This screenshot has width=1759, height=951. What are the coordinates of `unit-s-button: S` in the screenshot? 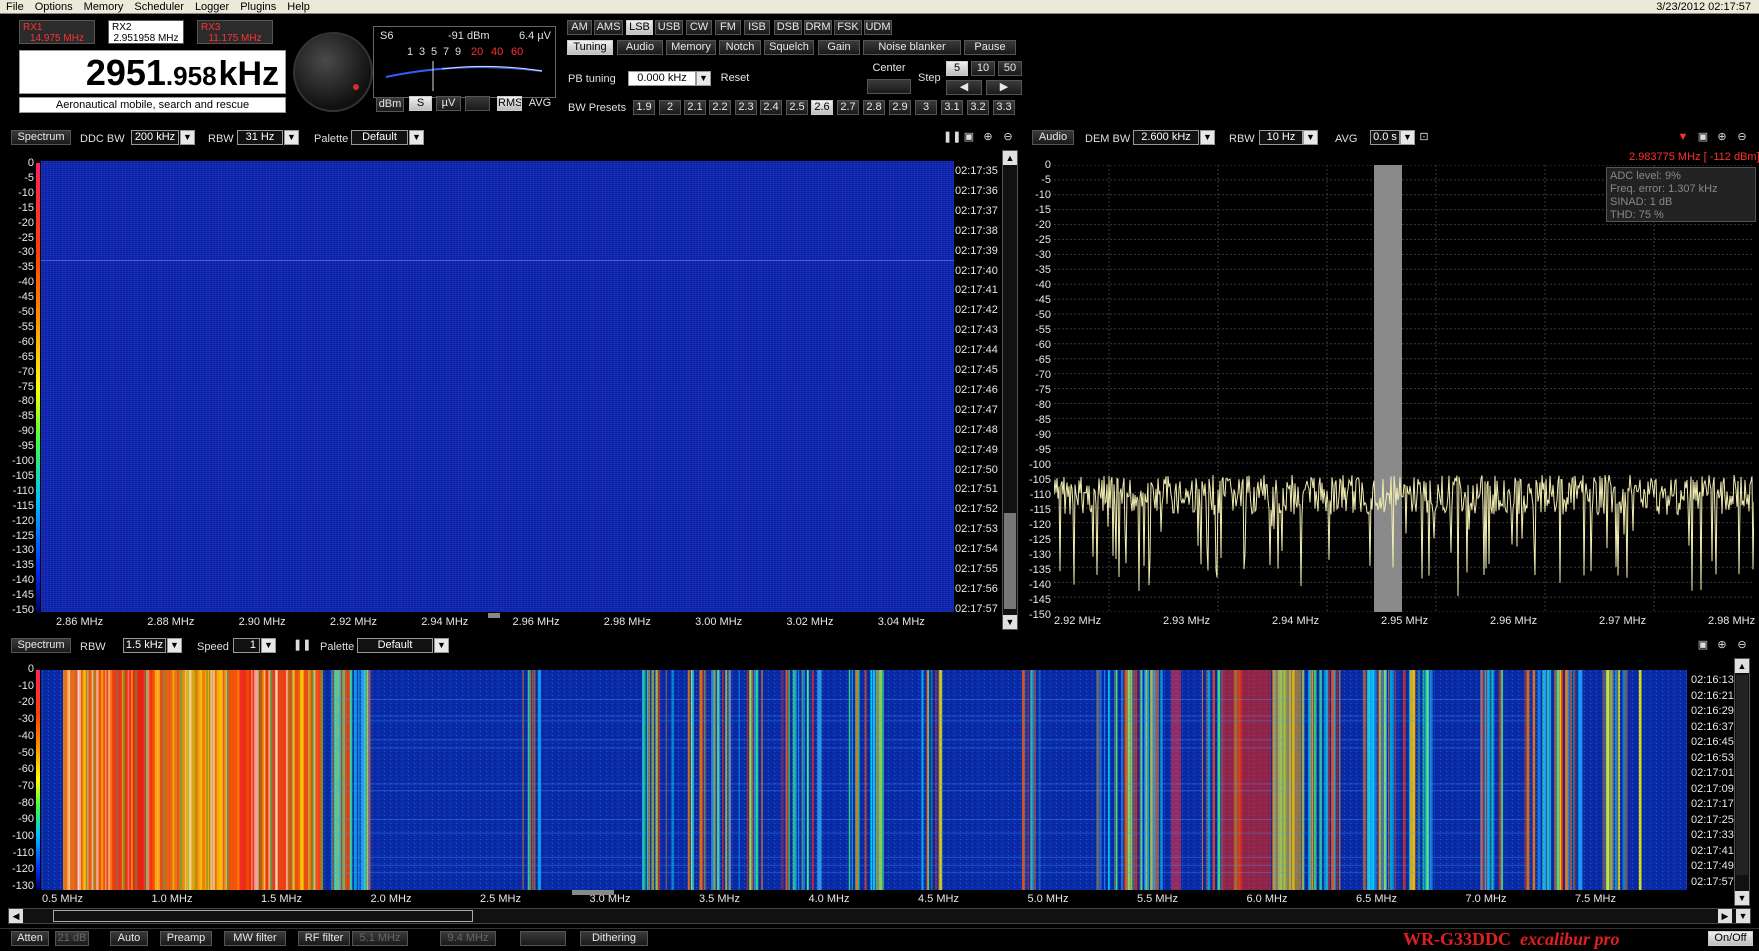 It's located at (420, 103).